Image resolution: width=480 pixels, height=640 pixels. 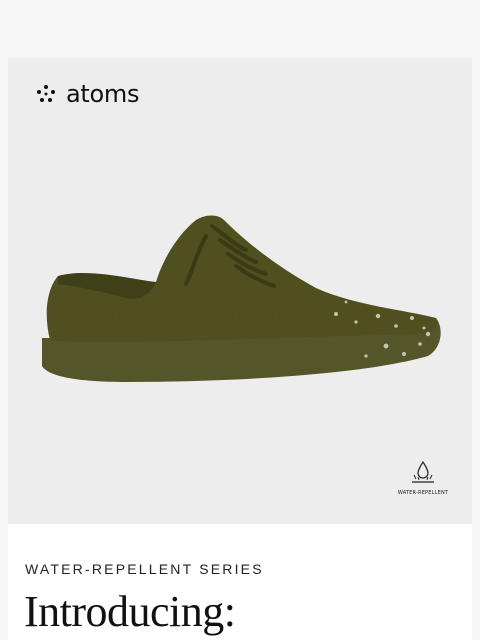 What do you see at coordinates (103, 94) in the screenshot?
I see `brand-name: atoms` at bounding box center [103, 94].